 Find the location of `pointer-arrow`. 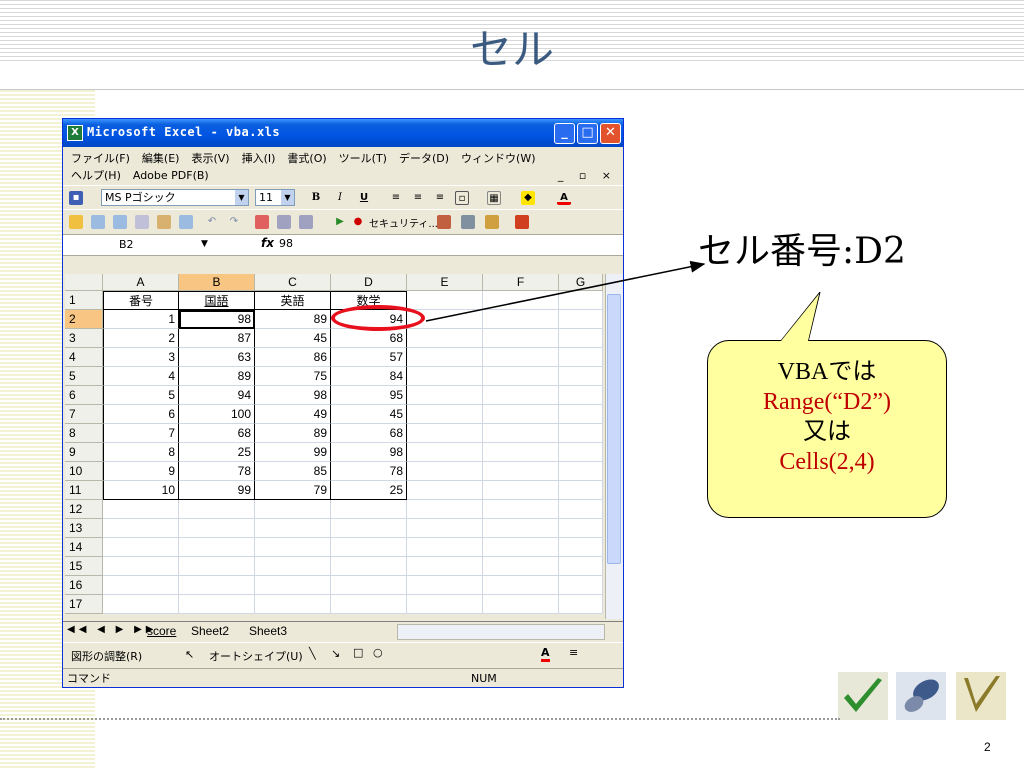

pointer-arrow is located at coordinates (565, 291).